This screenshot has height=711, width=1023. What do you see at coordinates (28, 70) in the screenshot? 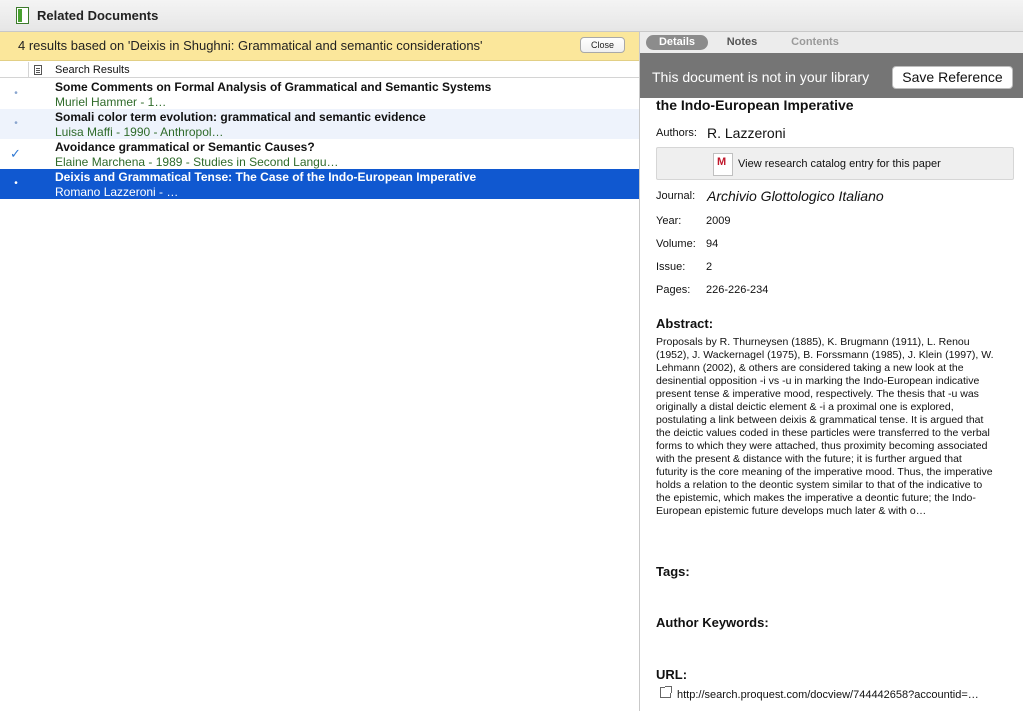
I see `column-separator` at bounding box center [28, 70].